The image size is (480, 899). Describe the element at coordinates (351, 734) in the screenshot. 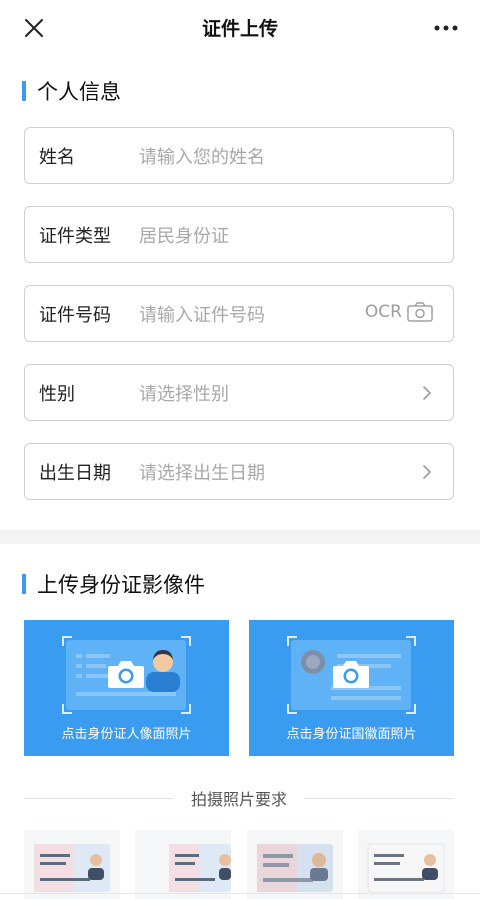

I see `upload-caption: 点击身份证国徽面照片` at that location.